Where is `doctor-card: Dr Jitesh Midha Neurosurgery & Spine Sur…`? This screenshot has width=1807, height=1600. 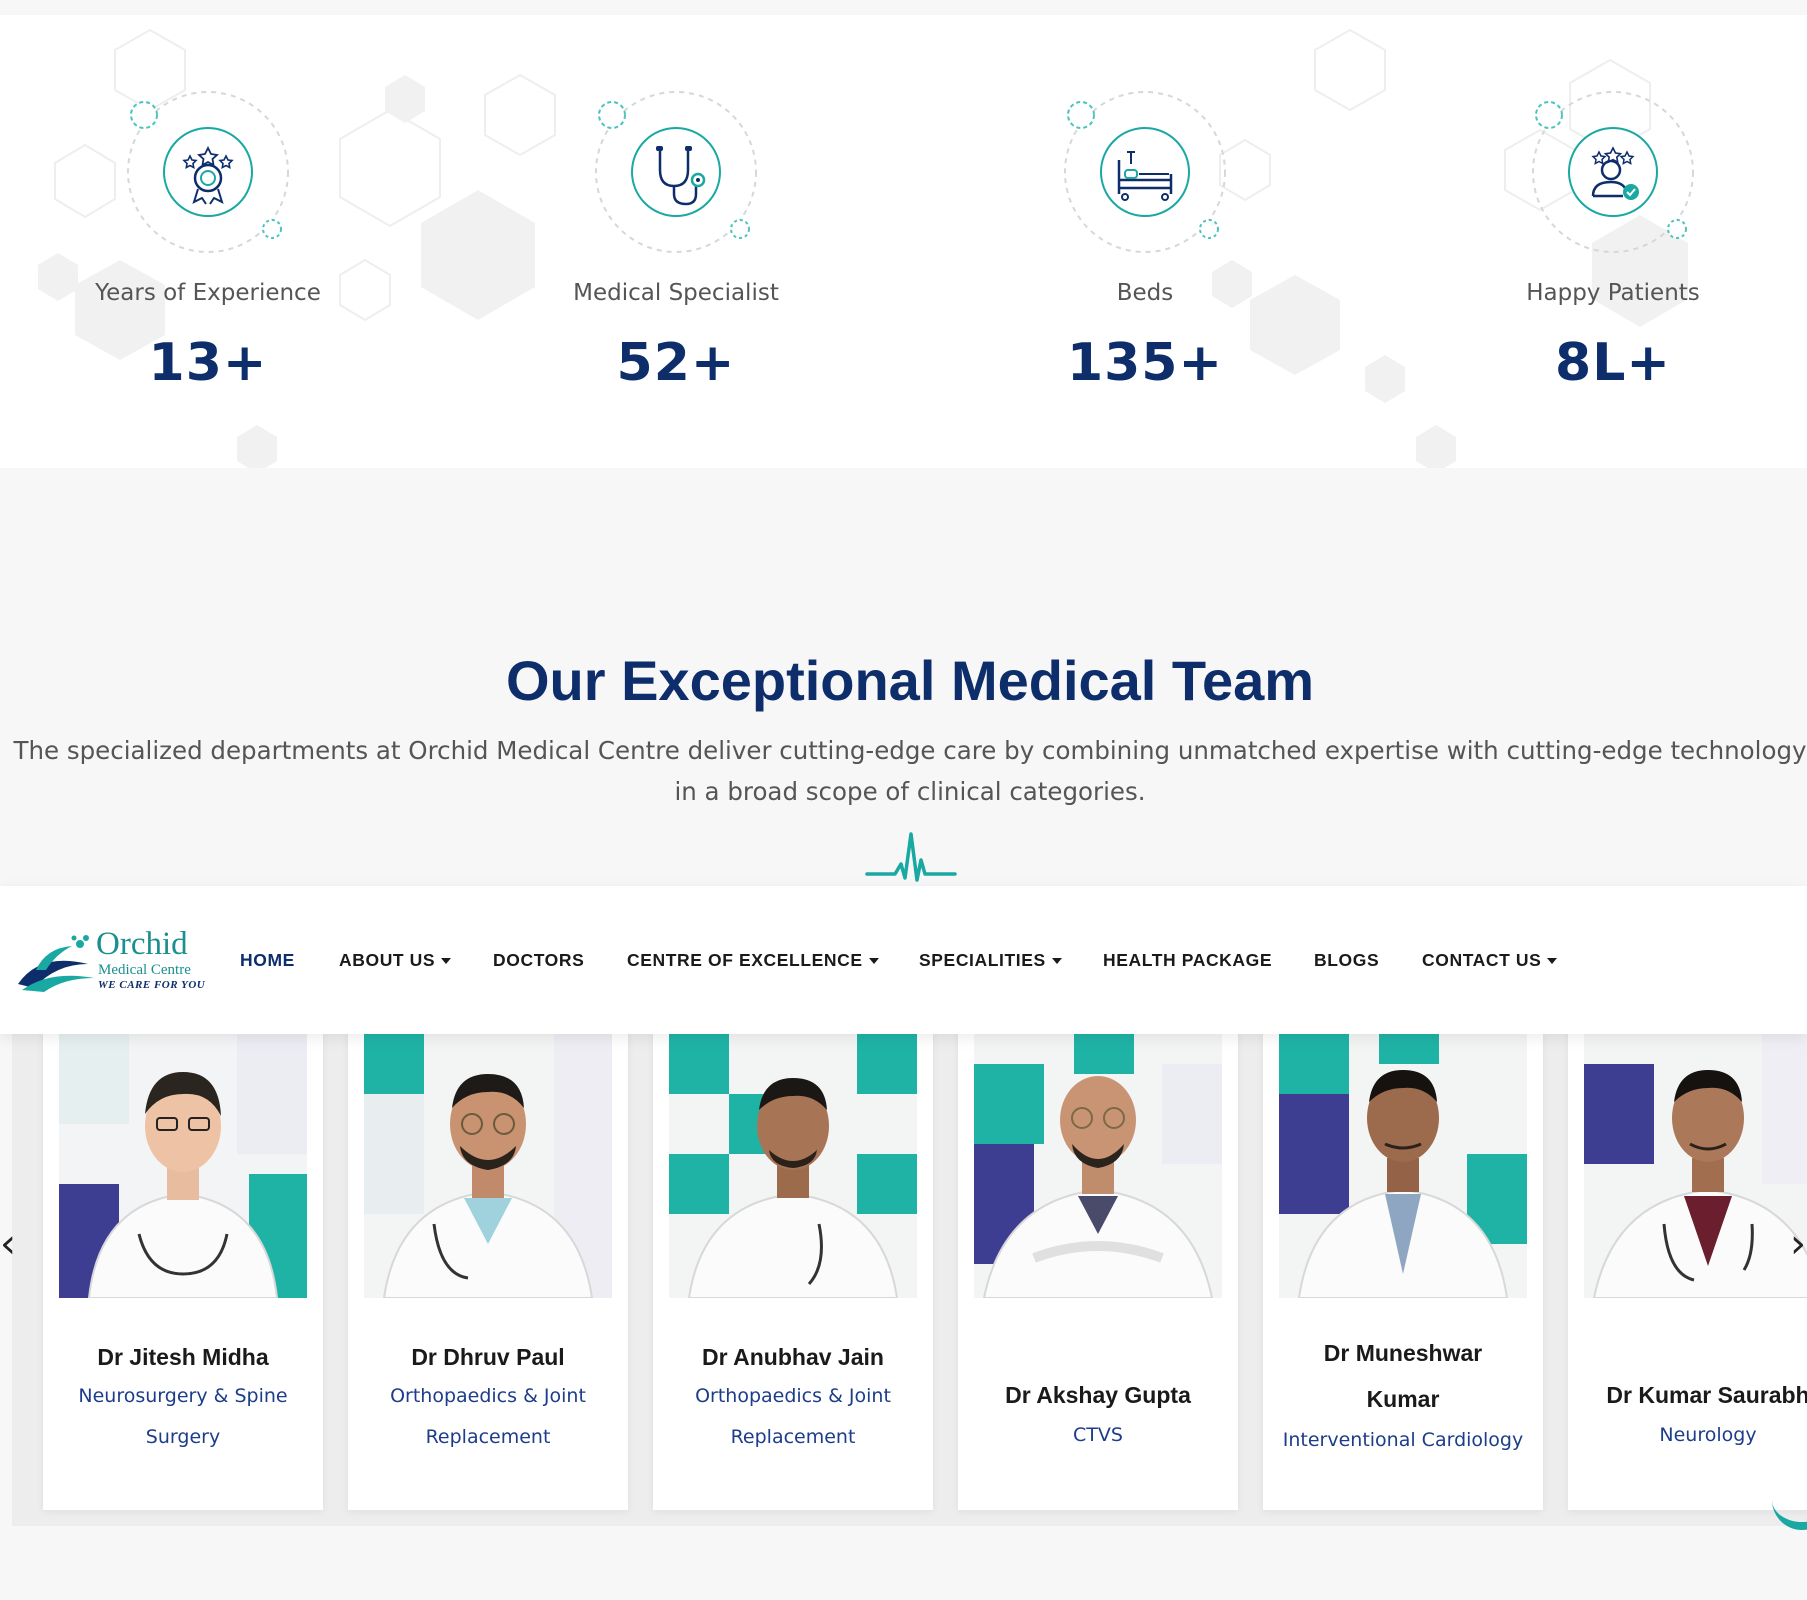
doctor-card: Dr Jitesh Midha Neurosurgery & Spine Sur… is located at coordinates (183, 1260).